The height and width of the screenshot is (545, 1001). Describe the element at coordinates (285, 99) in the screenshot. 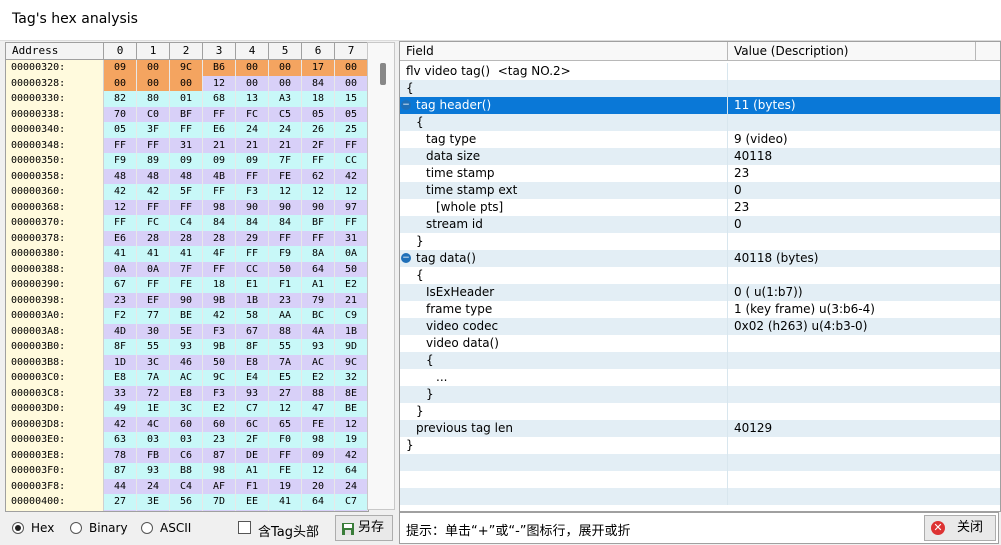

I see `hex-byte: A3` at that location.